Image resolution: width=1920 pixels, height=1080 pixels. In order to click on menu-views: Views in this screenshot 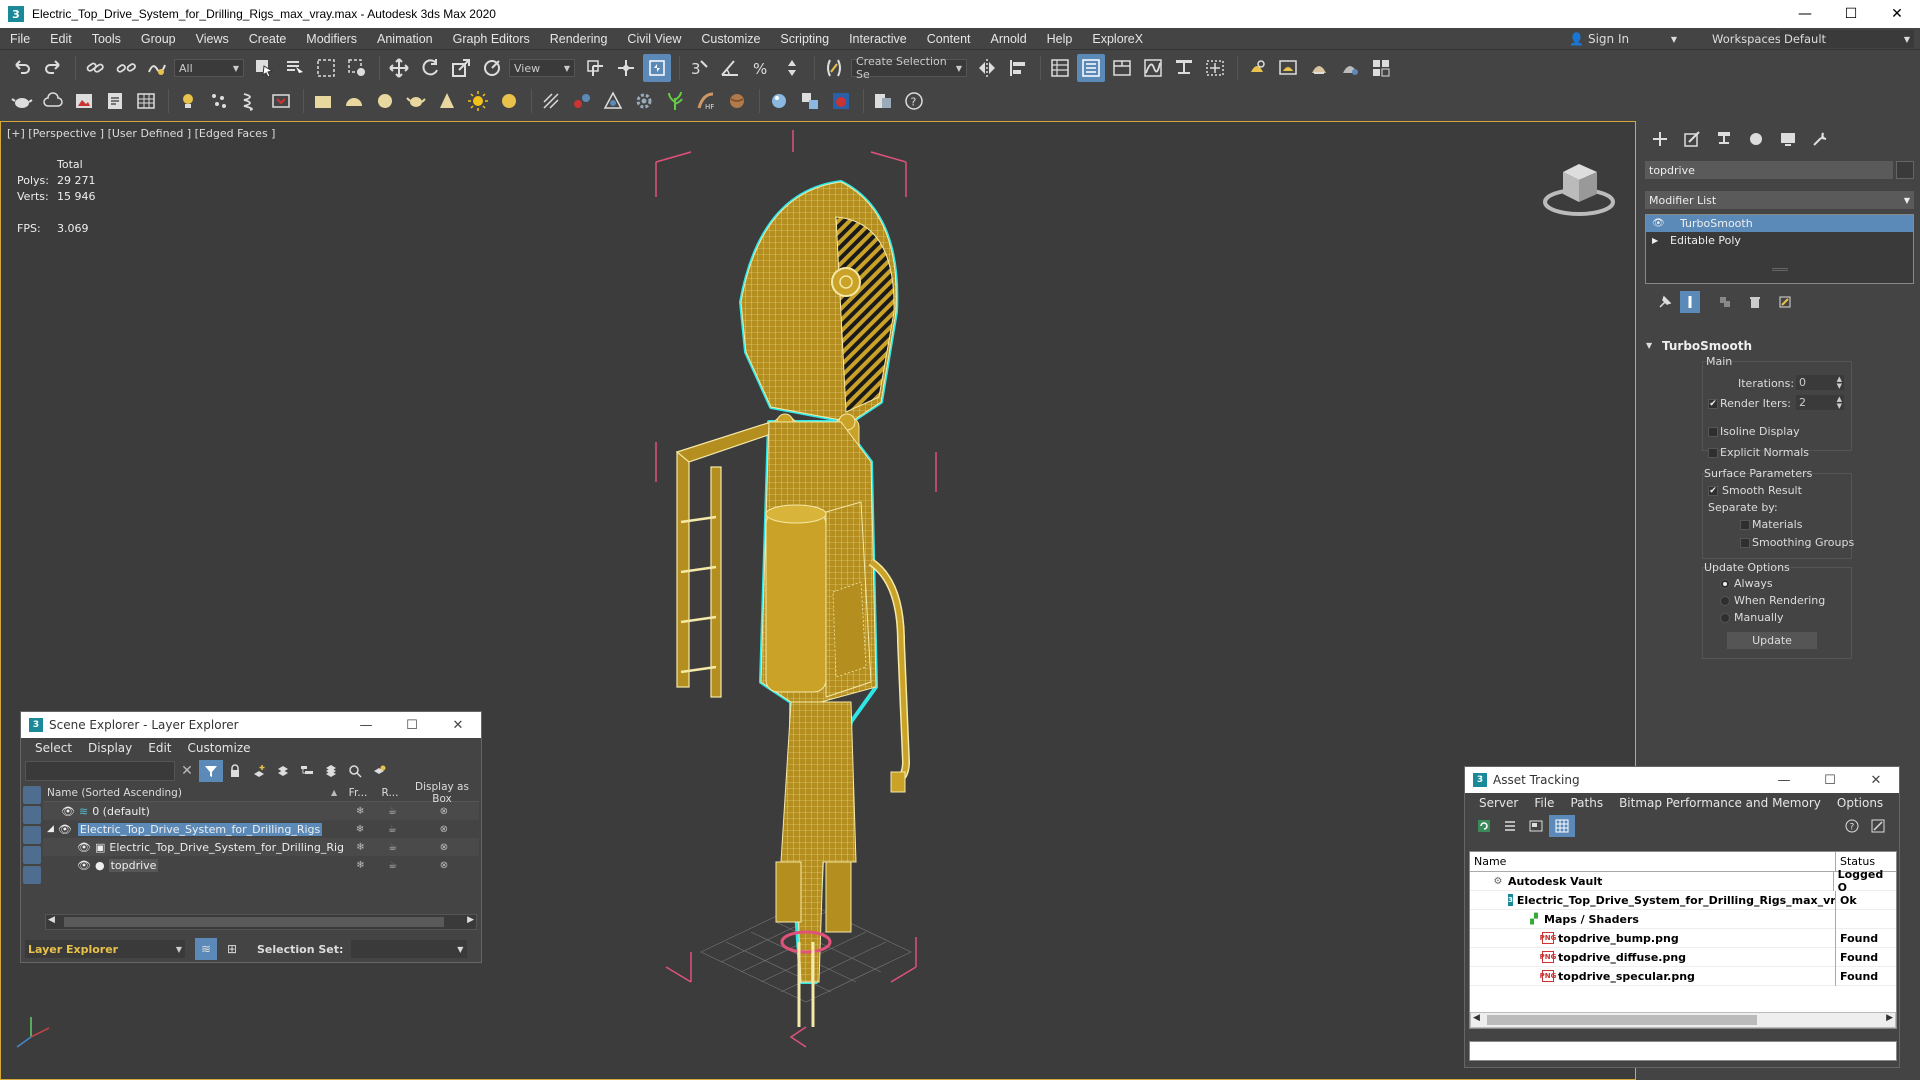, I will do `click(212, 39)`.